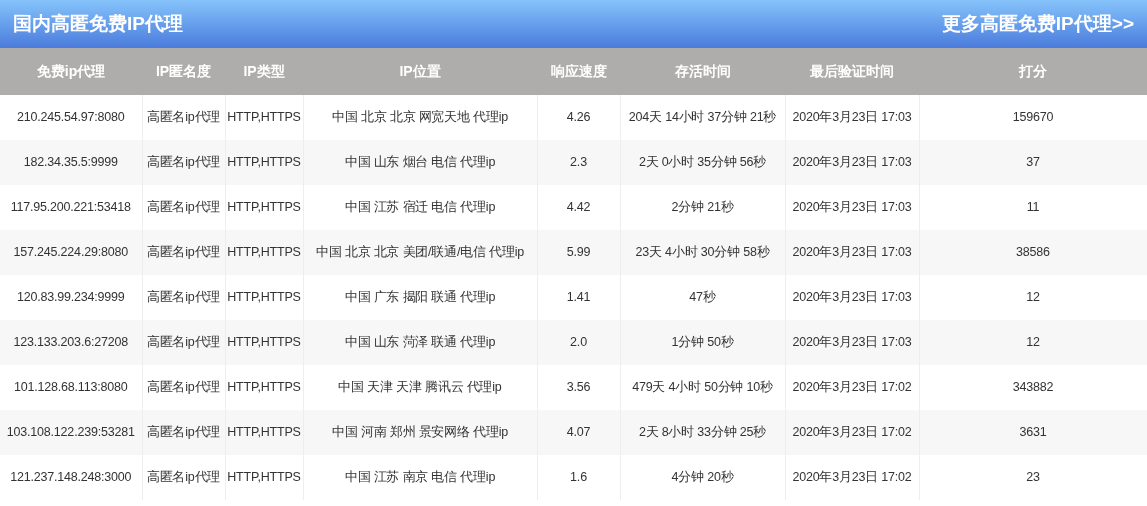 The height and width of the screenshot is (506, 1147). Describe the element at coordinates (1033, 71) in the screenshot. I see `column-header: 打分` at that location.